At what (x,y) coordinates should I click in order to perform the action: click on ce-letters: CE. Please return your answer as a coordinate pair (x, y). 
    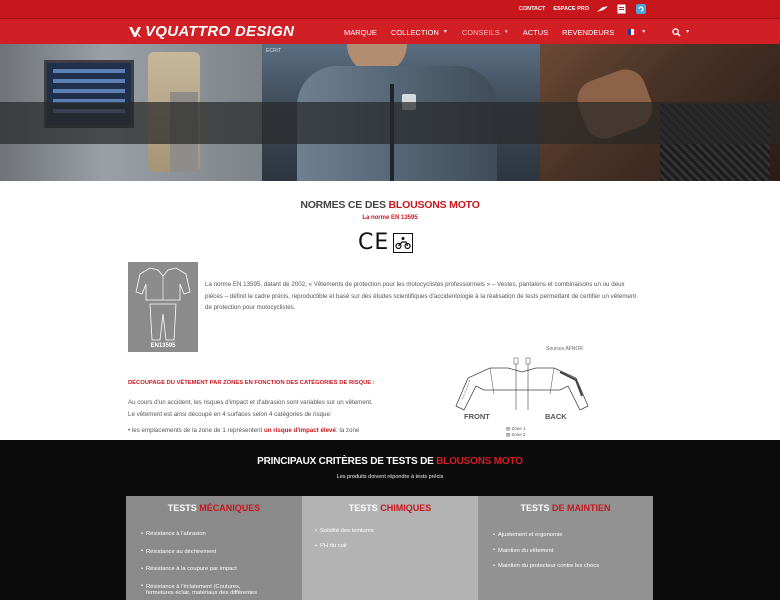
    Looking at the image, I should click on (374, 242).